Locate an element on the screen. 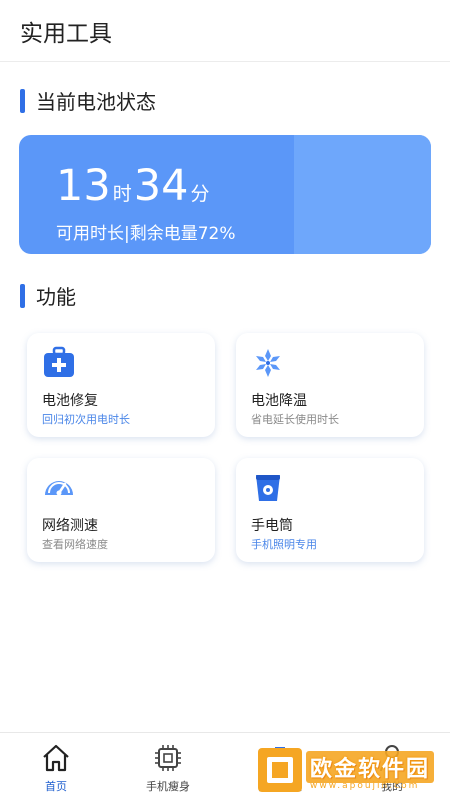 Image resolution: width=450 pixels, height=800 pixels. battery-section-header: 当前电池状态 is located at coordinates (88, 100).